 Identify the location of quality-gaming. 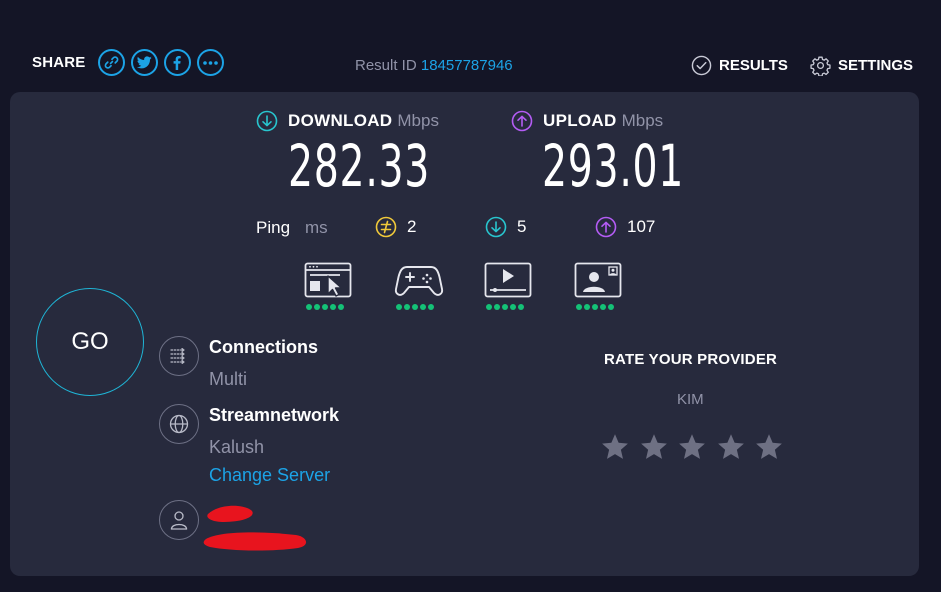
(419, 286).